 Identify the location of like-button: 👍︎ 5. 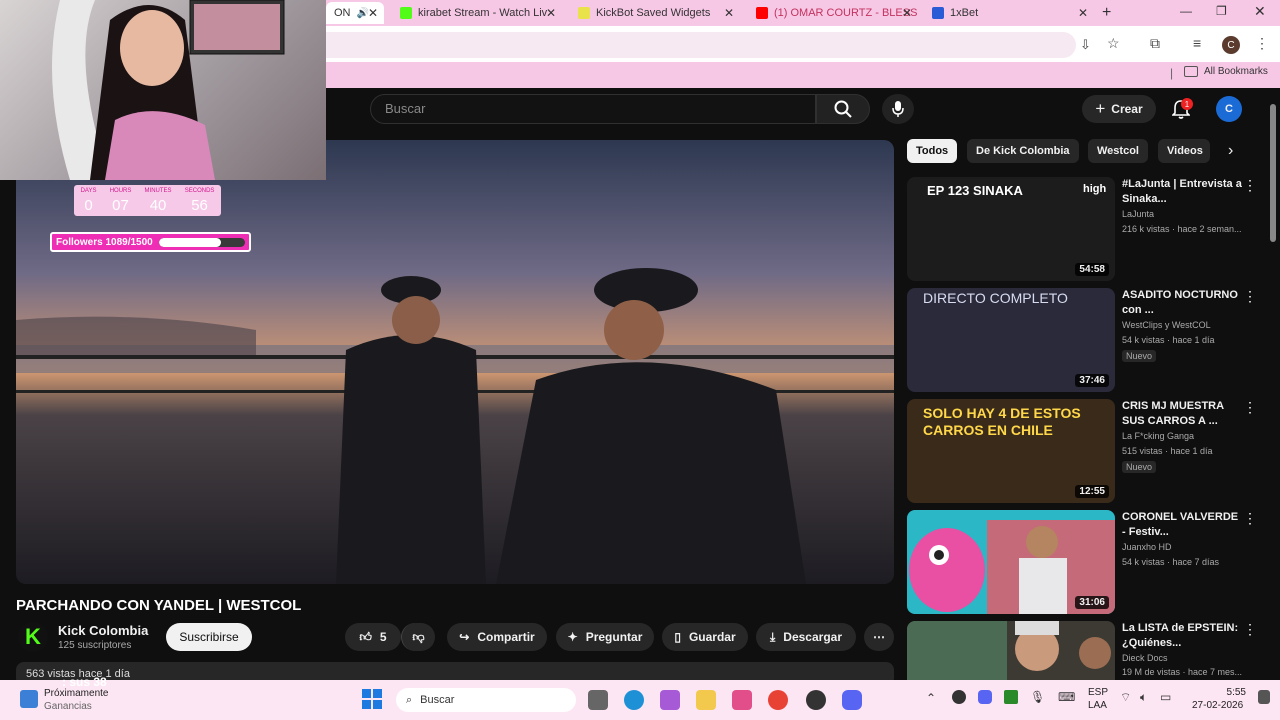
(373, 637).